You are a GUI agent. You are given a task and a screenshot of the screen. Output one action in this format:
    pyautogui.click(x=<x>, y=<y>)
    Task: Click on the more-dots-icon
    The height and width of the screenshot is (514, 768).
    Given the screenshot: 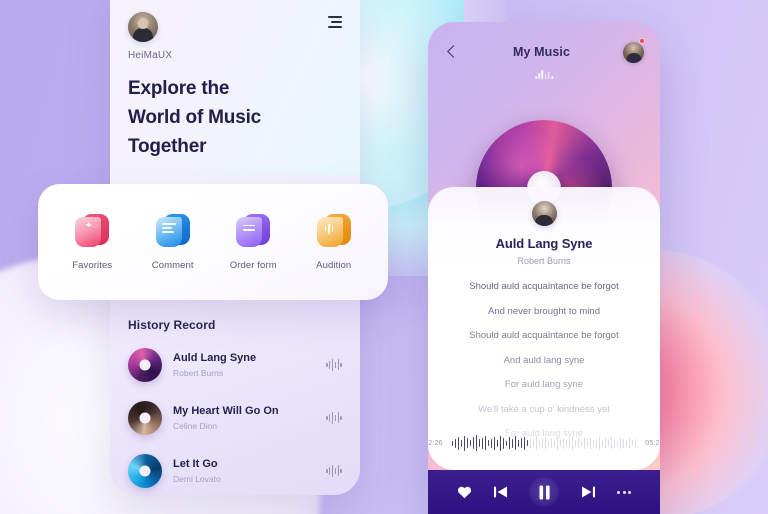 What is the action you would take?
    pyautogui.click(x=624, y=492)
    